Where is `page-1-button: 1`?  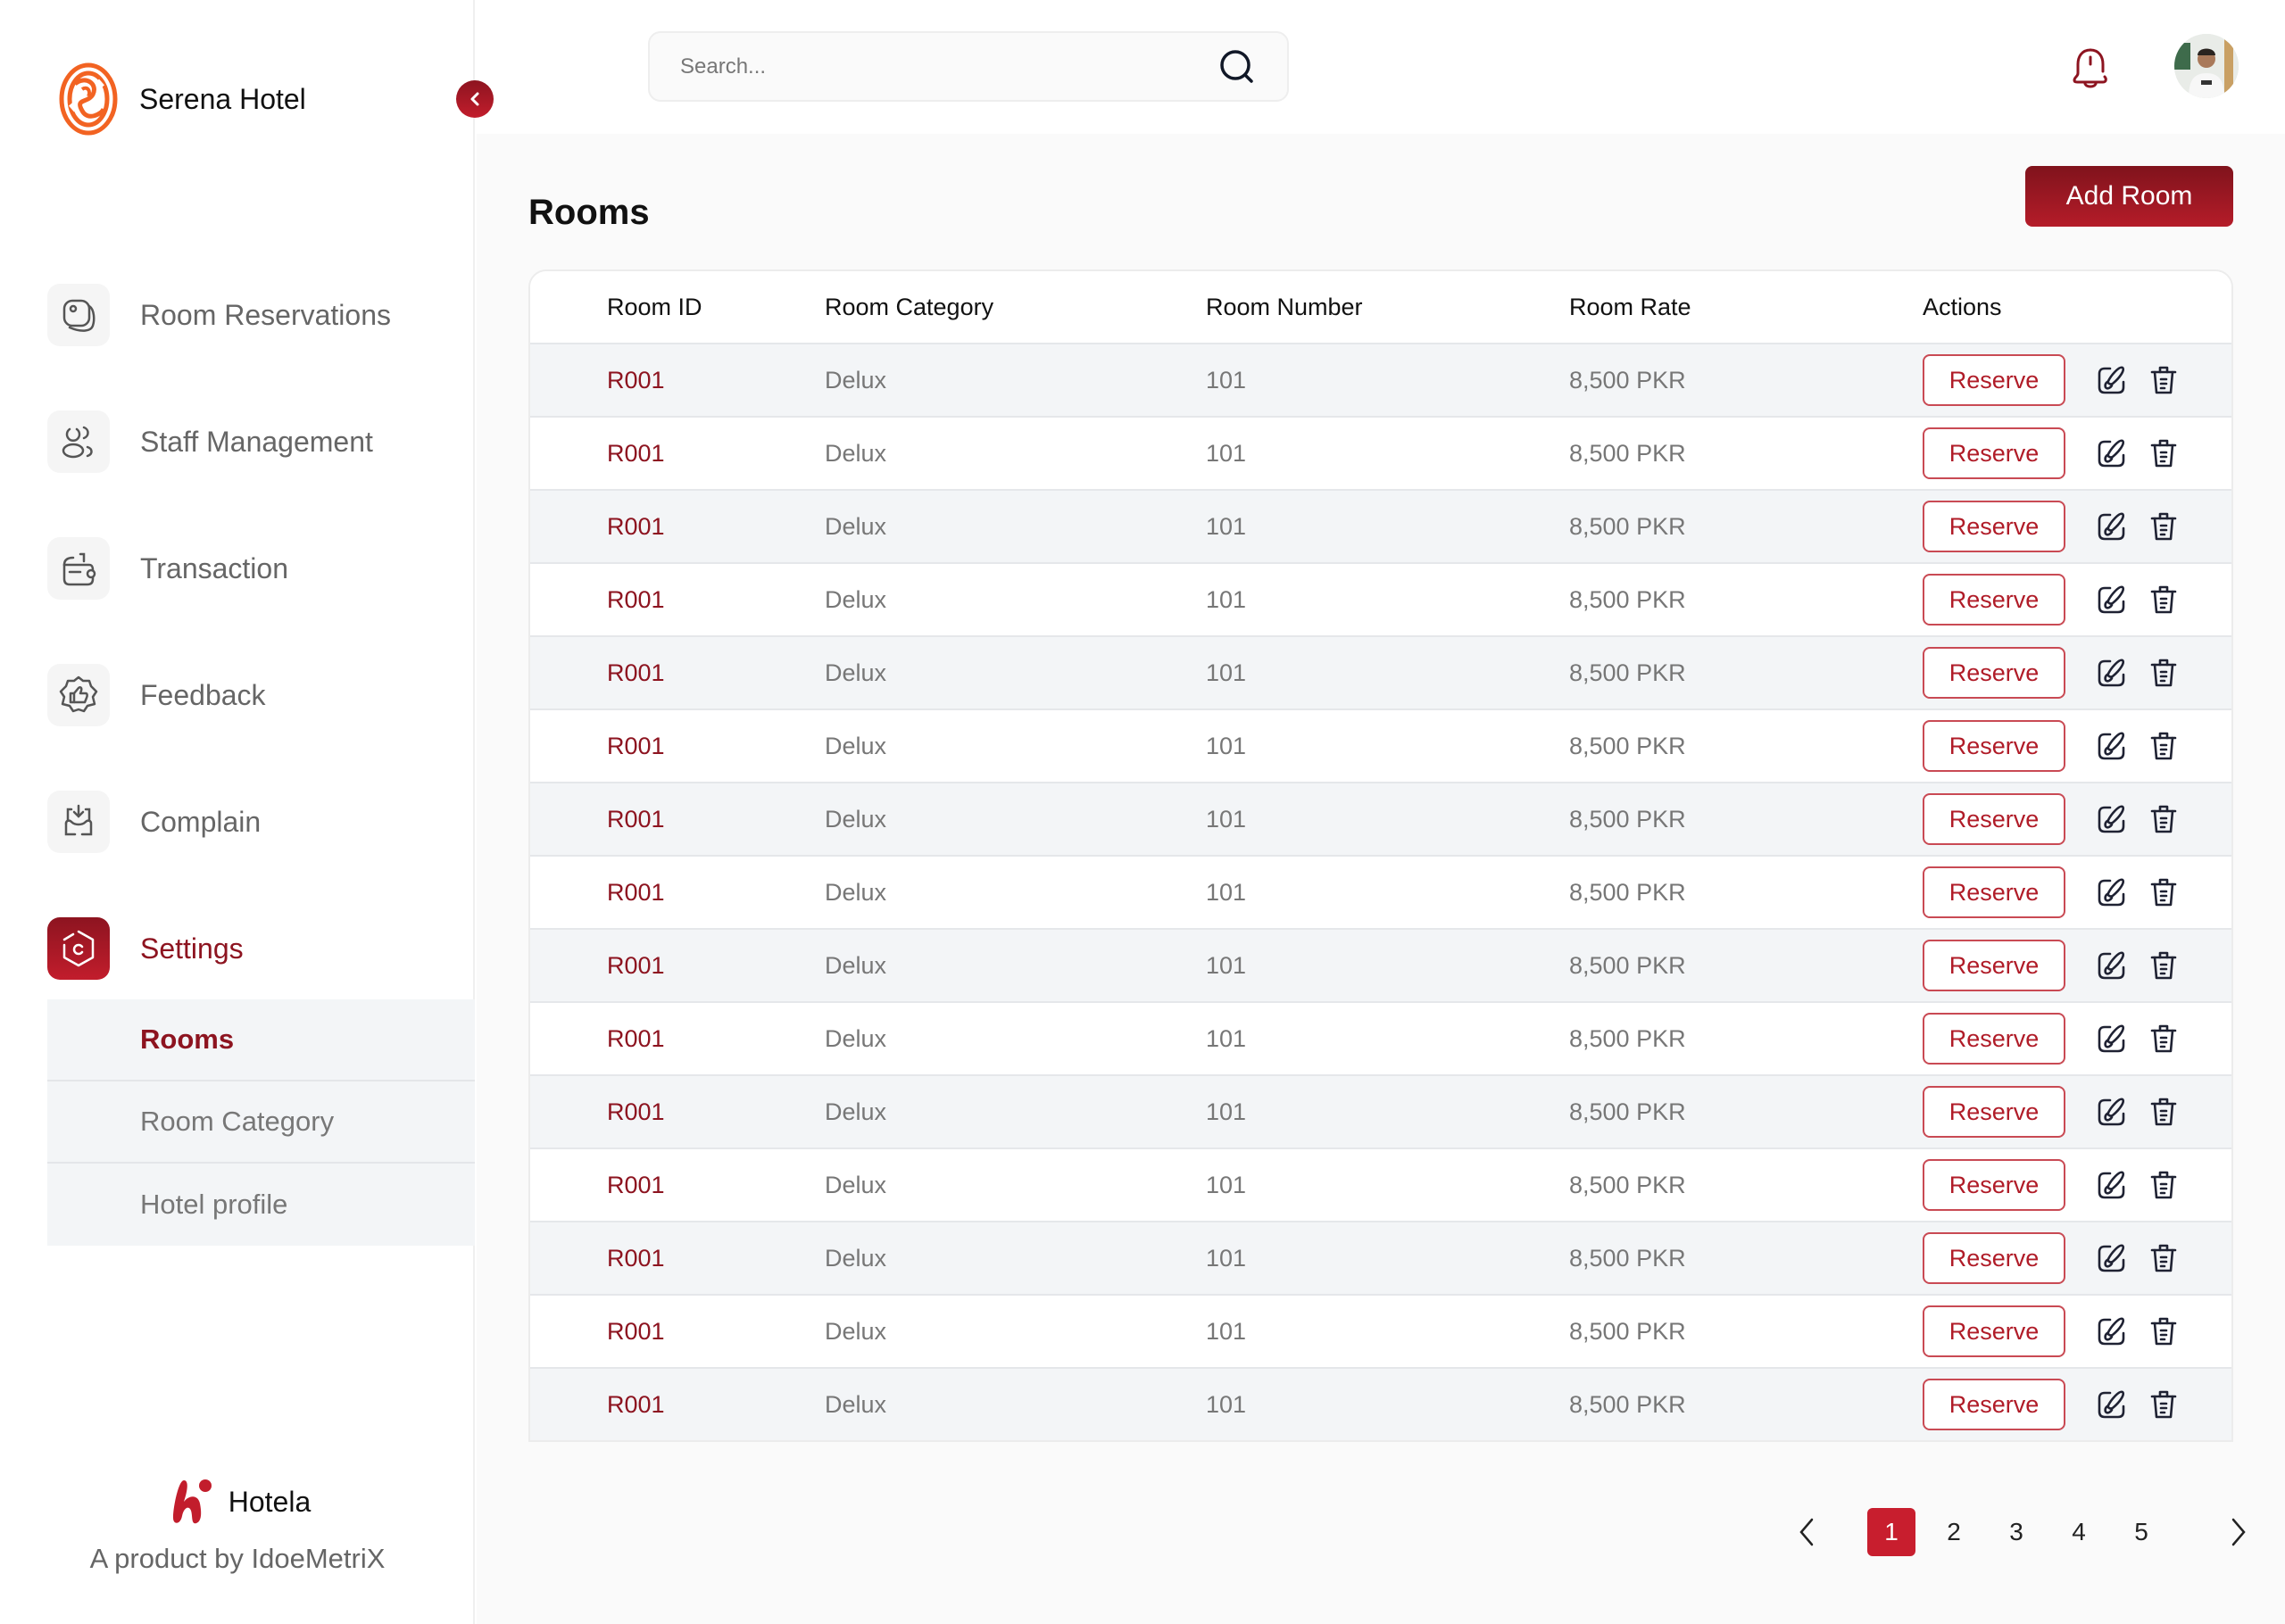 page-1-button: 1 is located at coordinates (1891, 1532).